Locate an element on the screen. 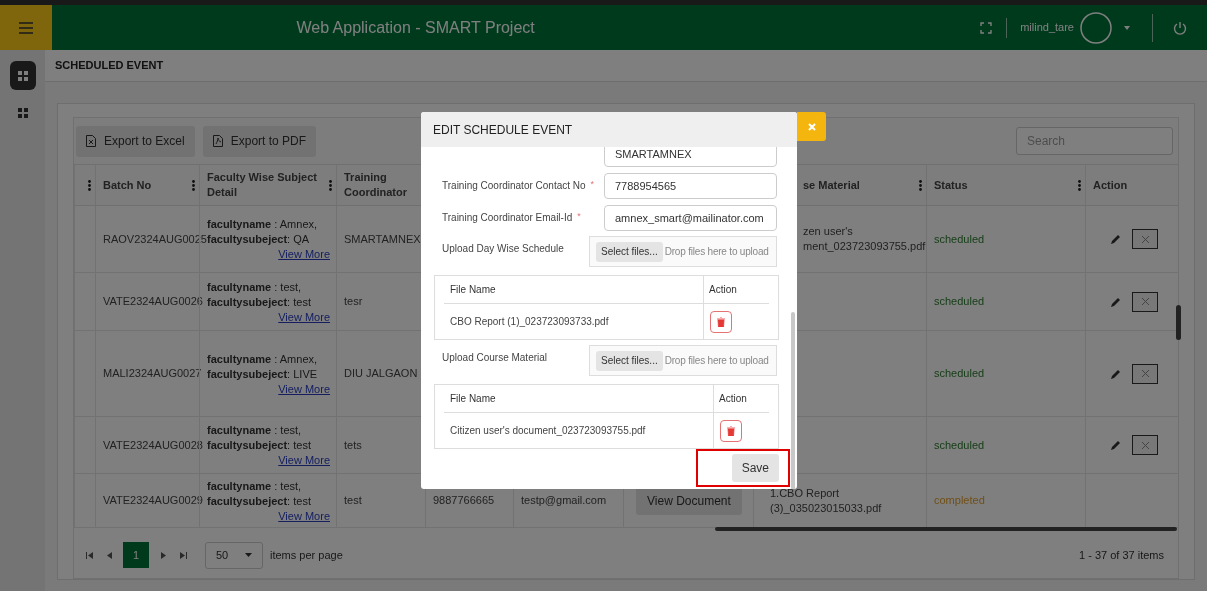  table-cell-text: RAOV2324AUG0025 is located at coordinates (155, 239).